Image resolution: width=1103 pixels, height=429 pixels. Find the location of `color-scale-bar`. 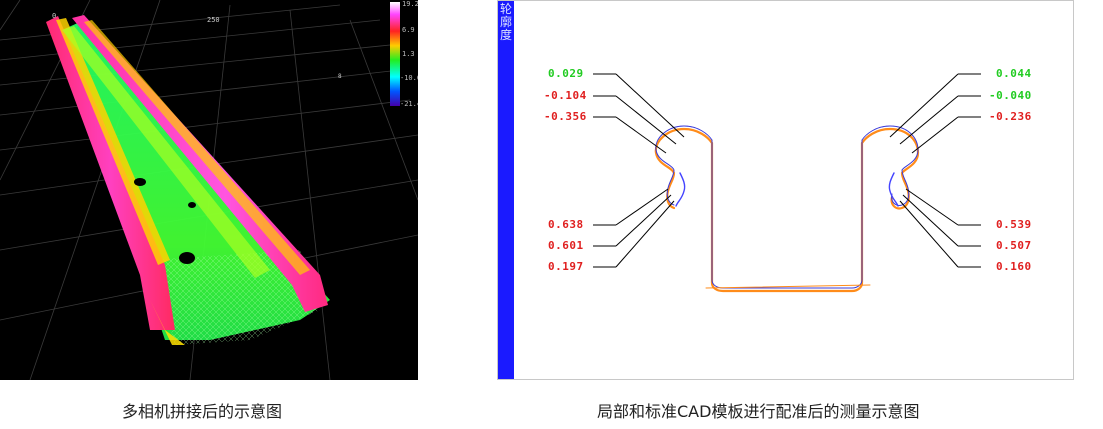

color-scale-bar is located at coordinates (395, 54).